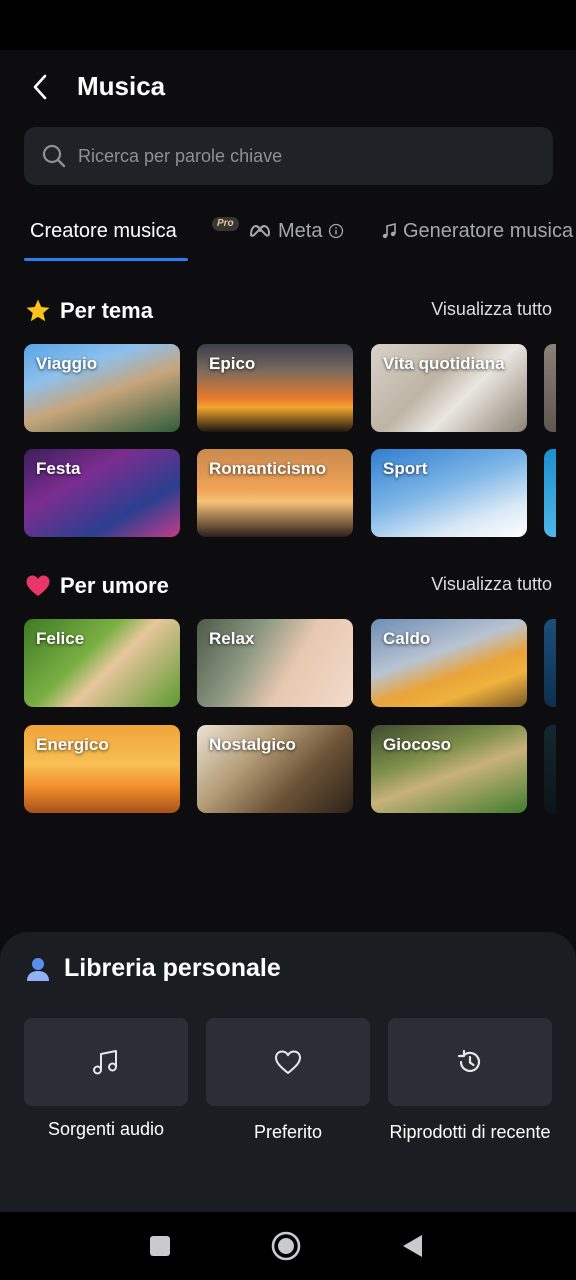 The width and height of the screenshot is (576, 1280). What do you see at coordinates (275, 663) in the screenshot?
I see `mood-card-relax: Relax` at bounding box center [275, 663].